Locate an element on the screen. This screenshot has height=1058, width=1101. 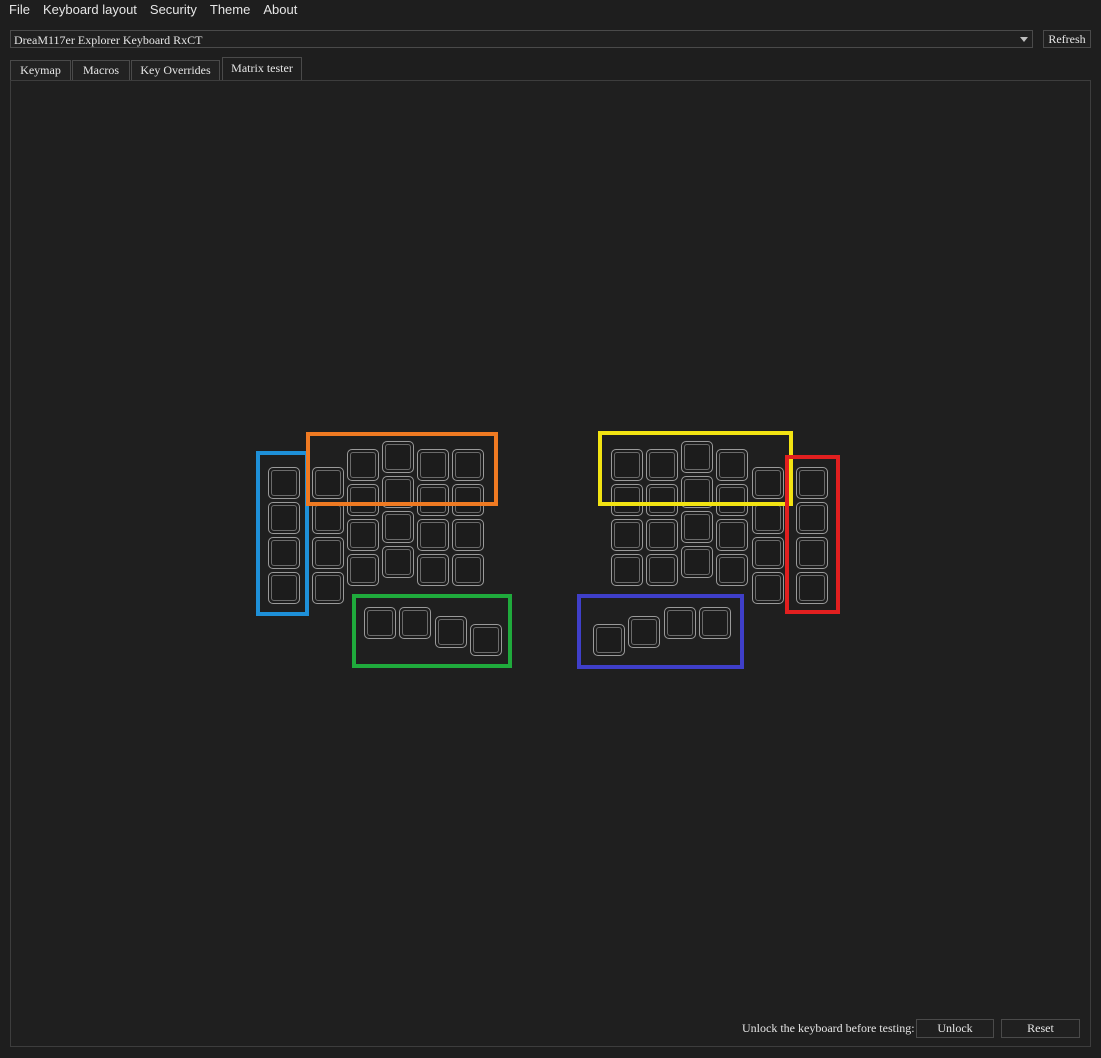
highlight-right-thumb-cluster is located at coordinates (660, 631).